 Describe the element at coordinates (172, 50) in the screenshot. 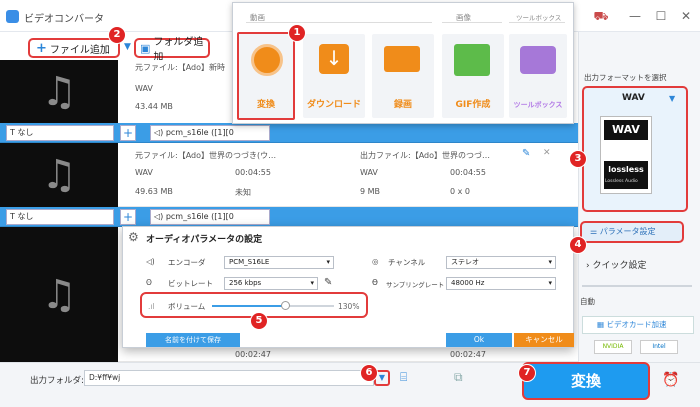

I see `add-folder-button: ▣ フォルダ追加` at that location.